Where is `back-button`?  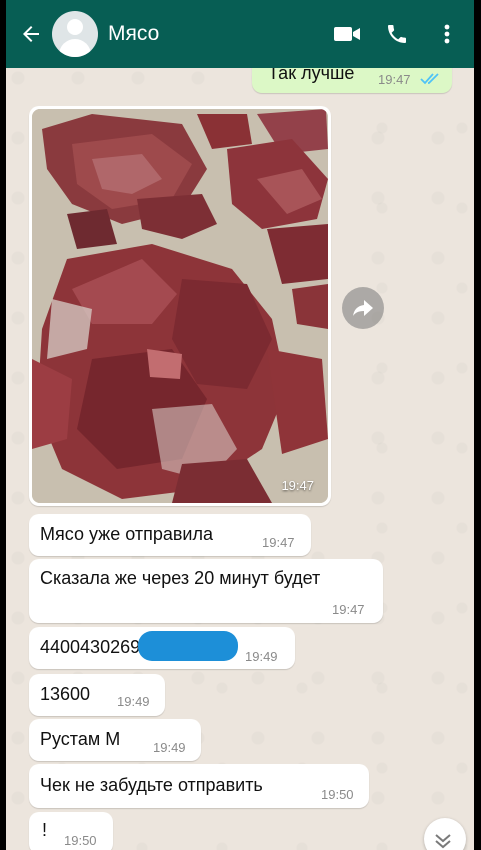 back-button is located at coordinates (31, 34).